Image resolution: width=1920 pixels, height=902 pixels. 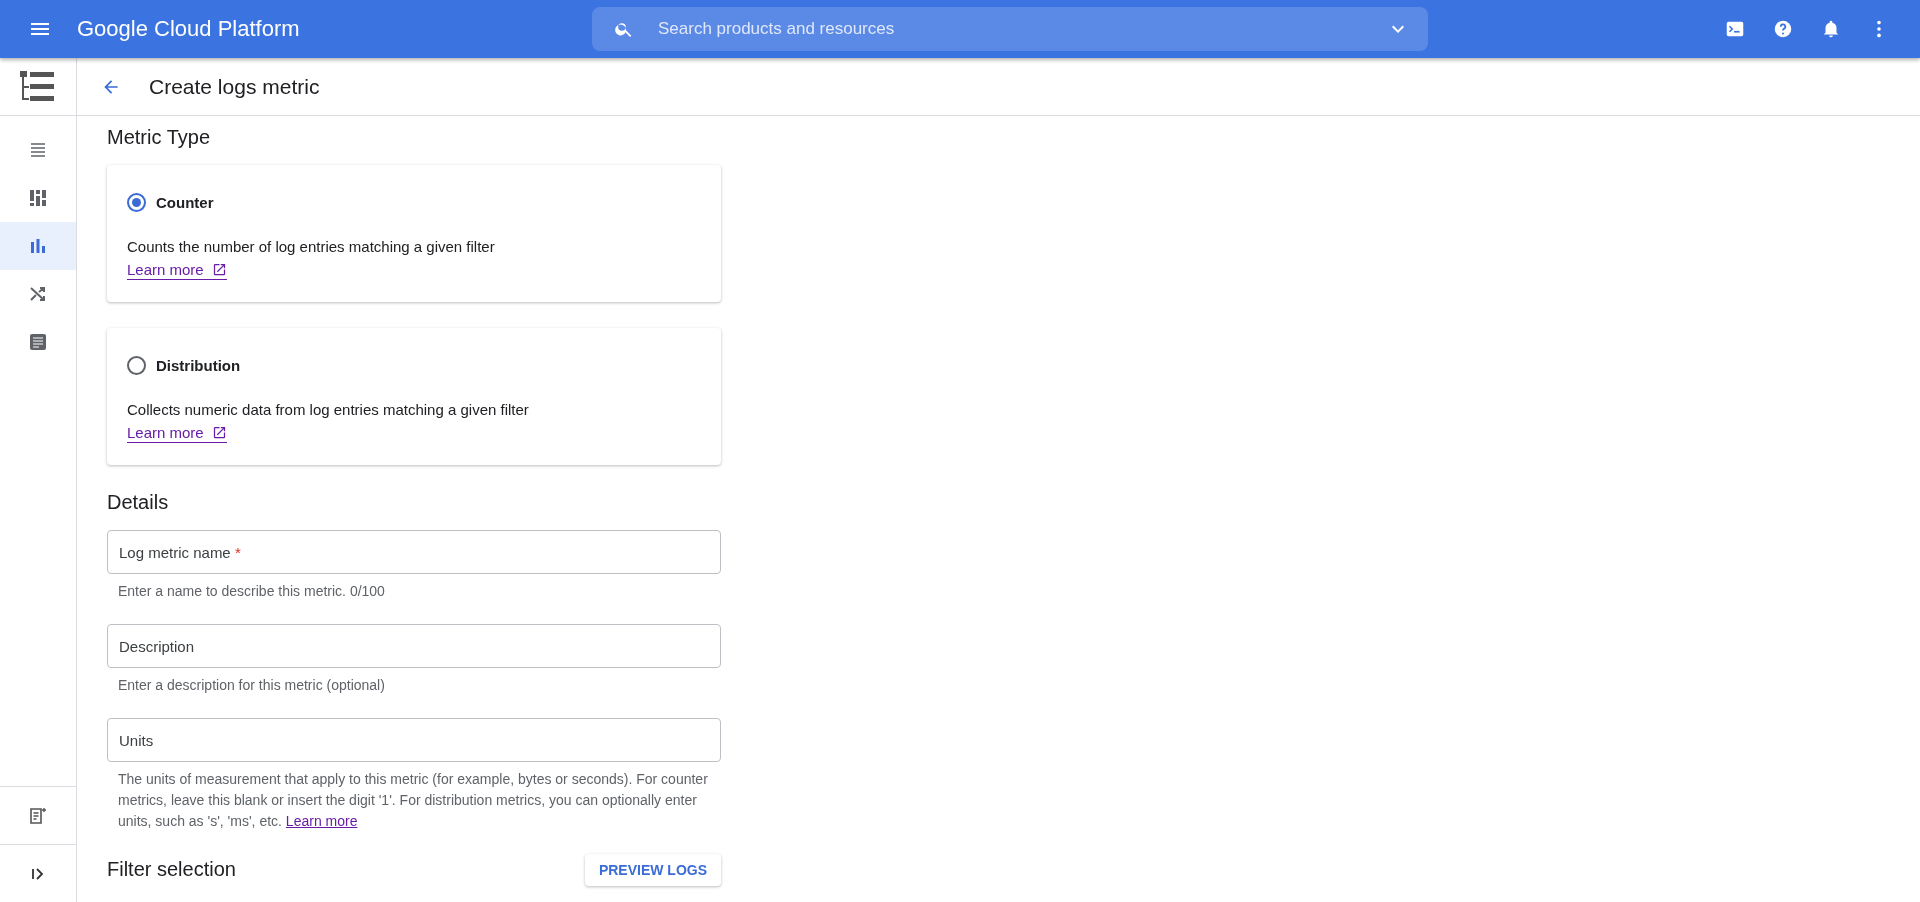 I want to click on section-heading: Metric Type, so click(x=159, y=137).